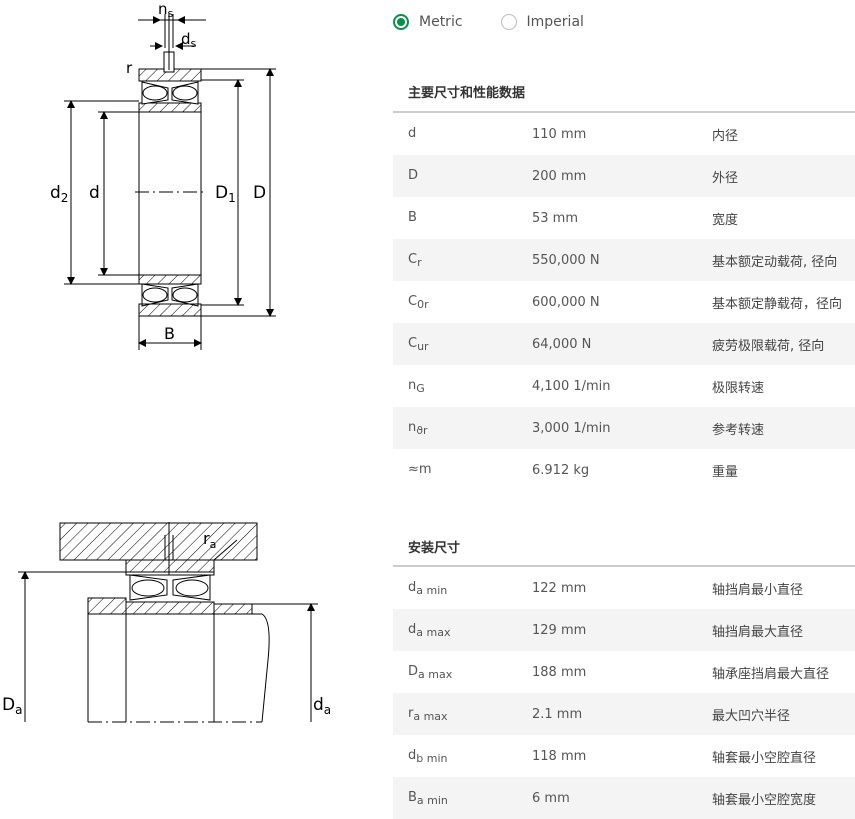  Describe the element at coordinates (571, 386) in the screenshot. I see `value-cell: 4,100 1/min` at that location.